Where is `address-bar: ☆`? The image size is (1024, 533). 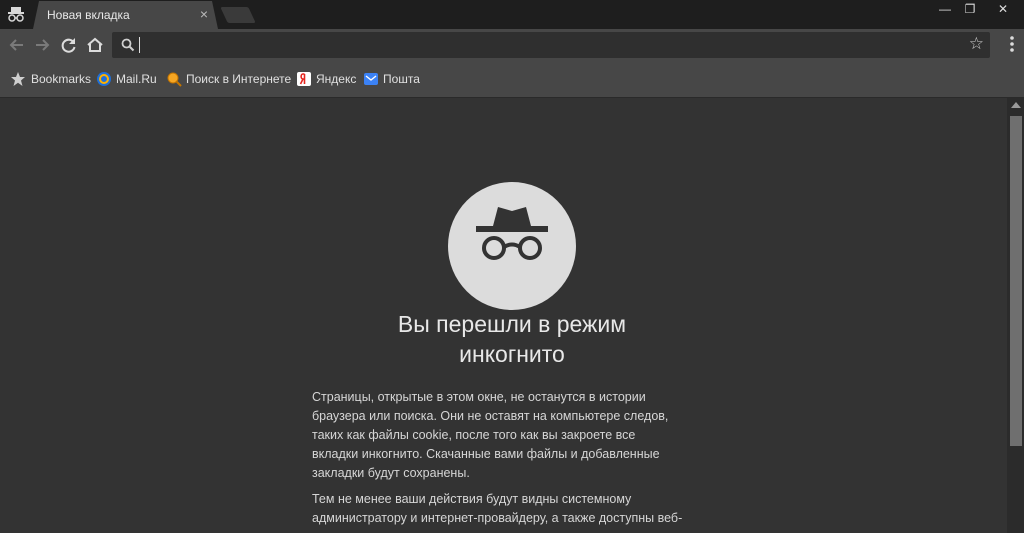 address-bar: ☆ is located at coordinates (551, 45).